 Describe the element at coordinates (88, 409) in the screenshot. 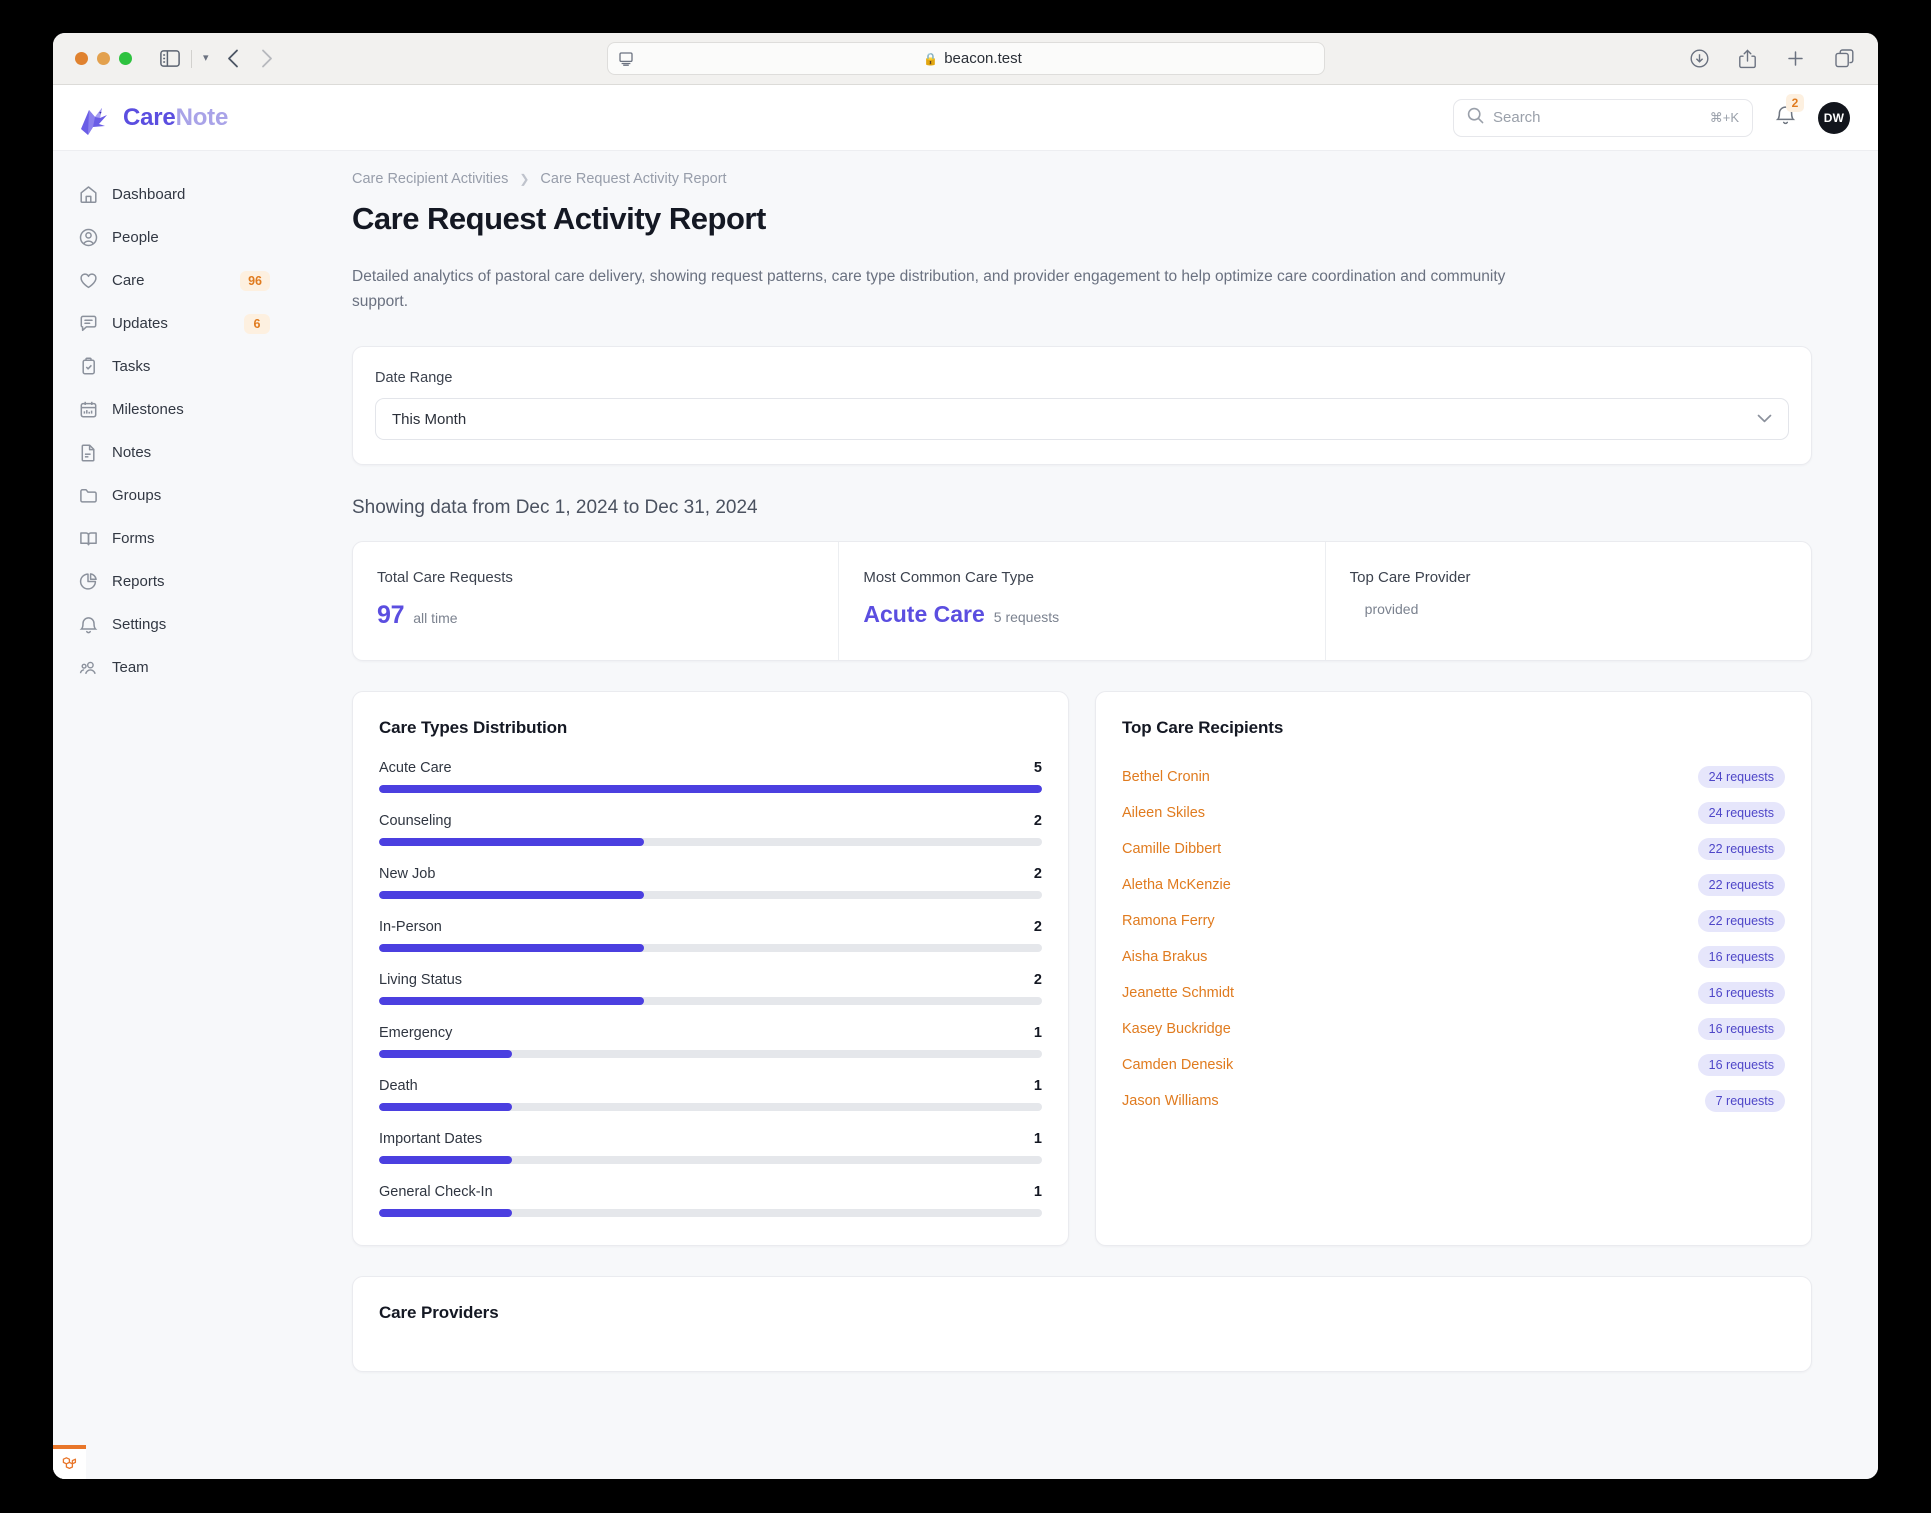

I see `calendar-icon` at that location.